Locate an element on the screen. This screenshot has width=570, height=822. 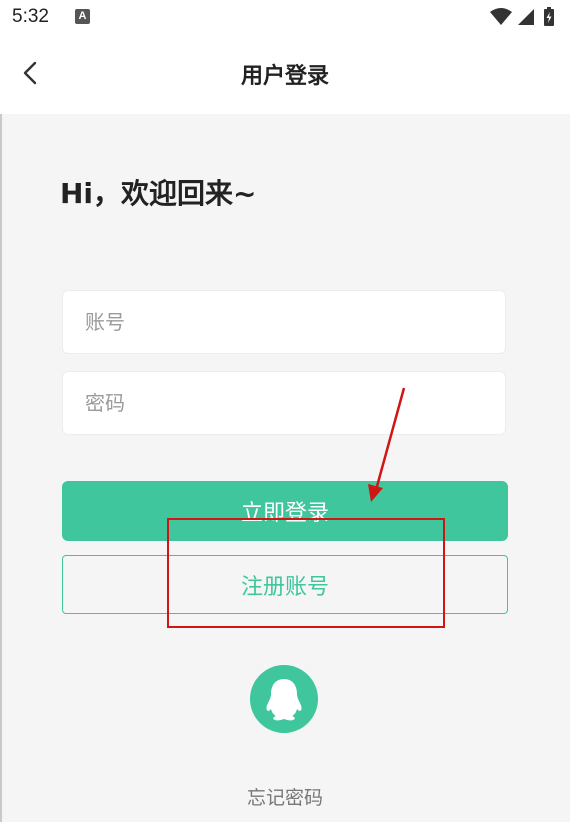
wifi-icon is located at coordinates (501, 16).